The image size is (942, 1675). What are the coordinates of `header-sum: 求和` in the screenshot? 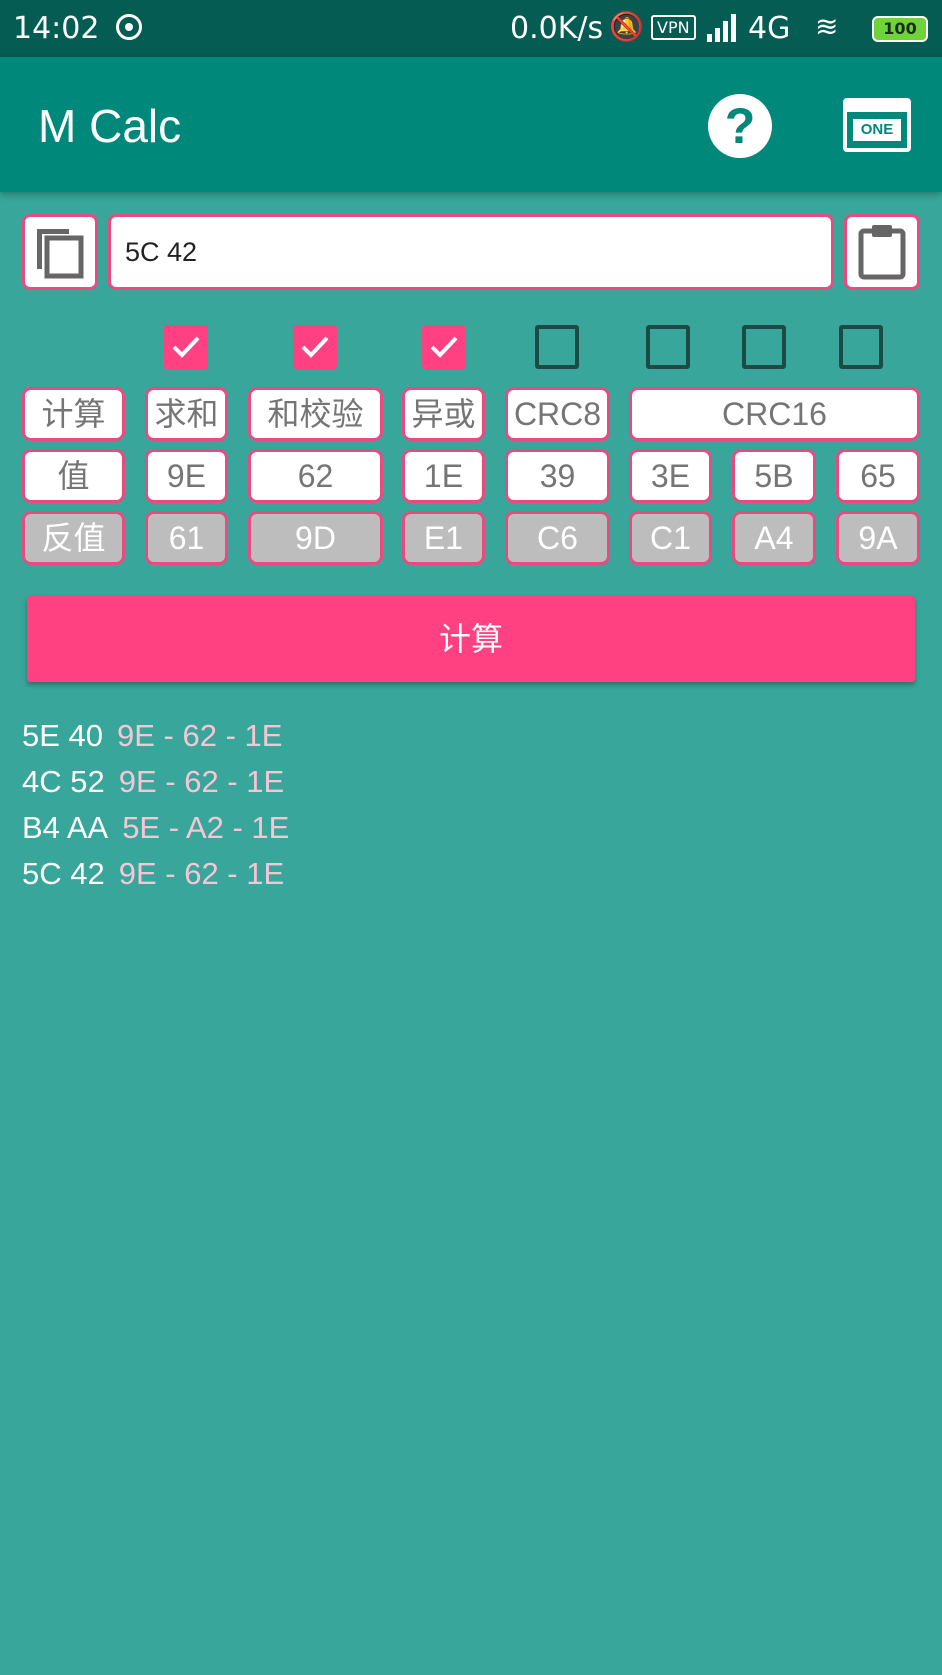 It's located at (186, 414).